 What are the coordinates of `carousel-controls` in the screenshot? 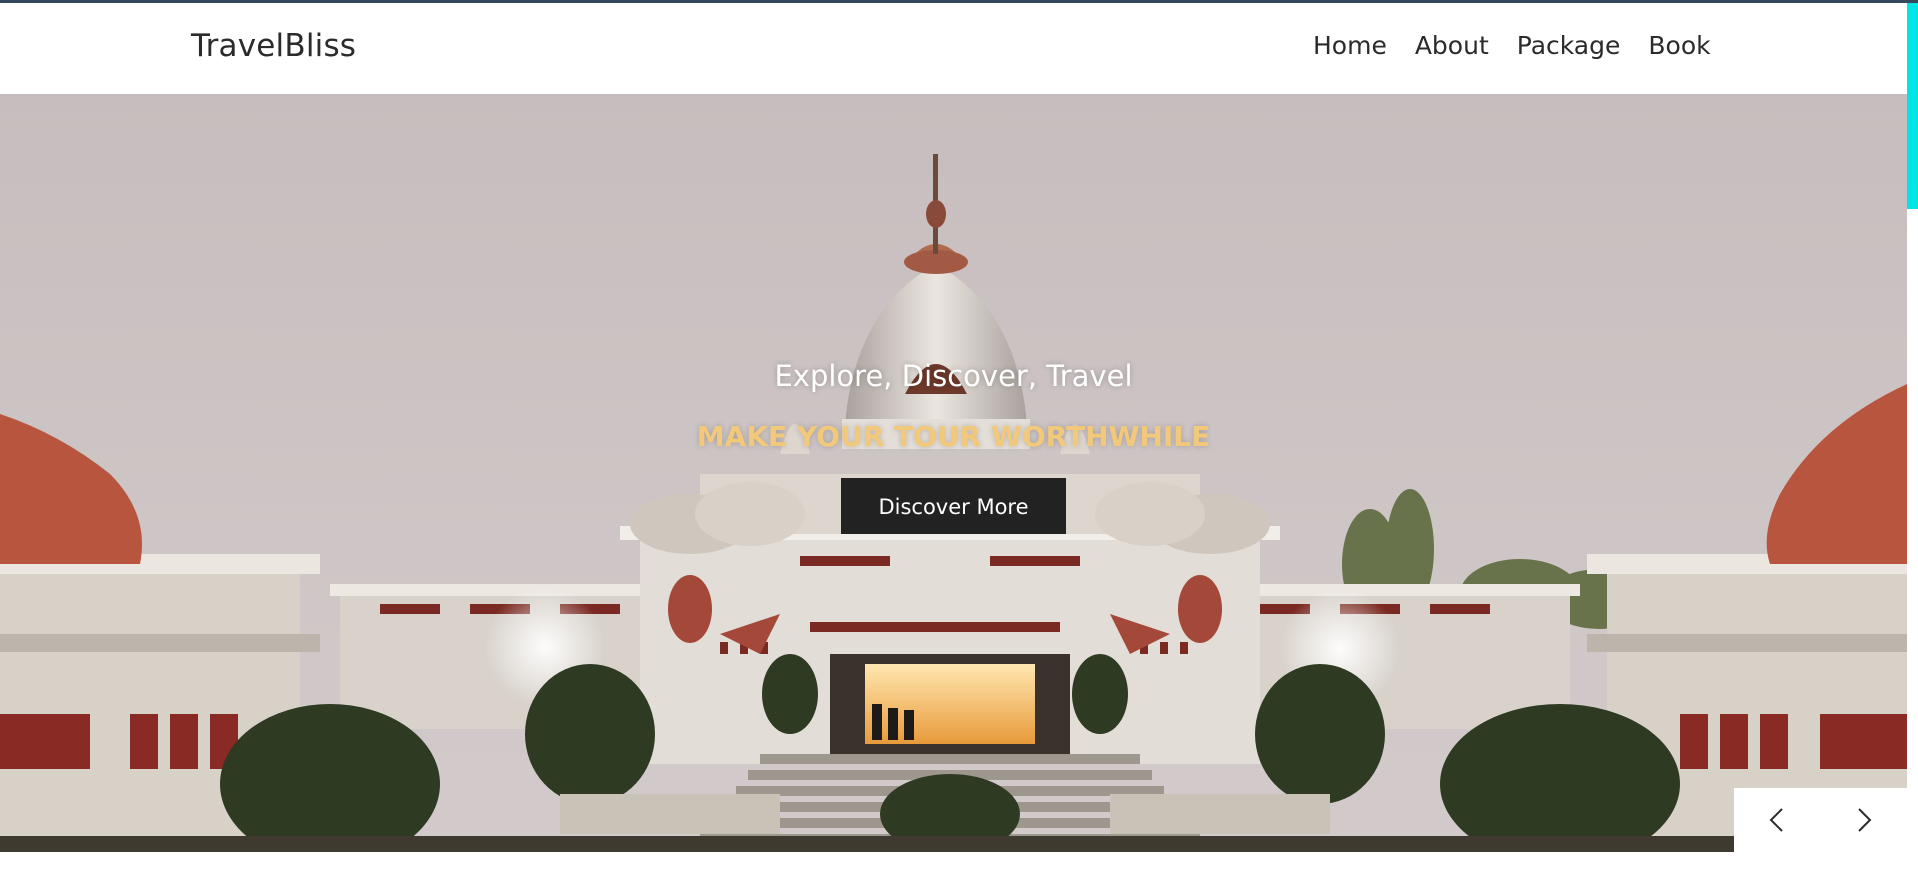 It's located at (1820, 820).